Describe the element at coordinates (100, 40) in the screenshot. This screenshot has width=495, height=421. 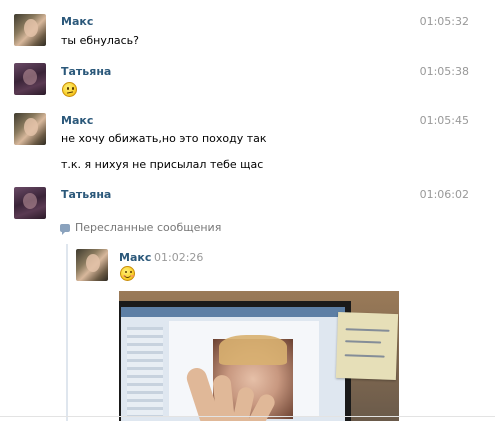
I see `message-text: ты ебнулась?` at that location.